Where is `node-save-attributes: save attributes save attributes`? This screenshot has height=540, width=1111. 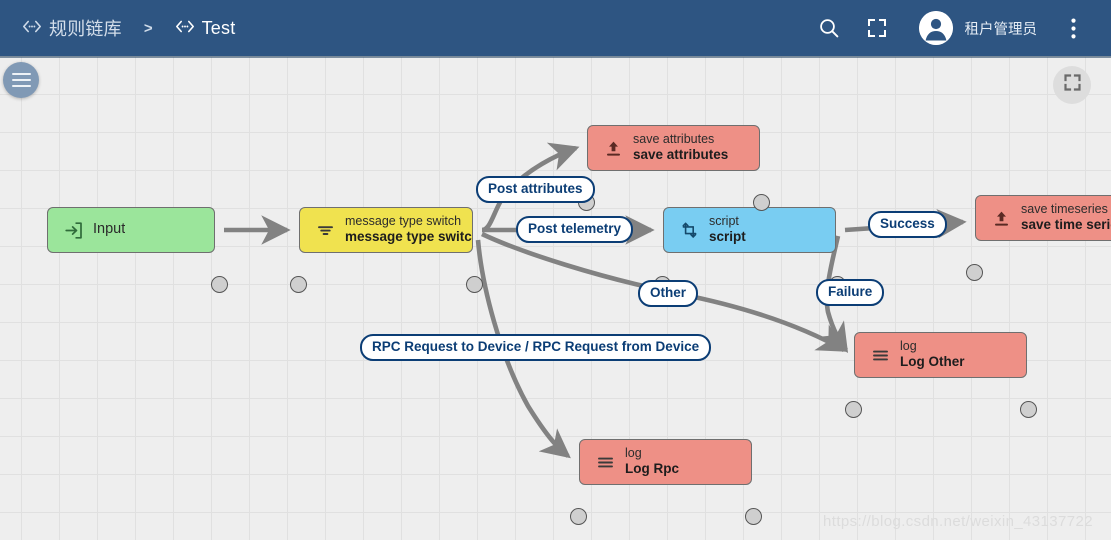 node-save-attributes: save attributes save attributes is located at coordinates (673, 148).